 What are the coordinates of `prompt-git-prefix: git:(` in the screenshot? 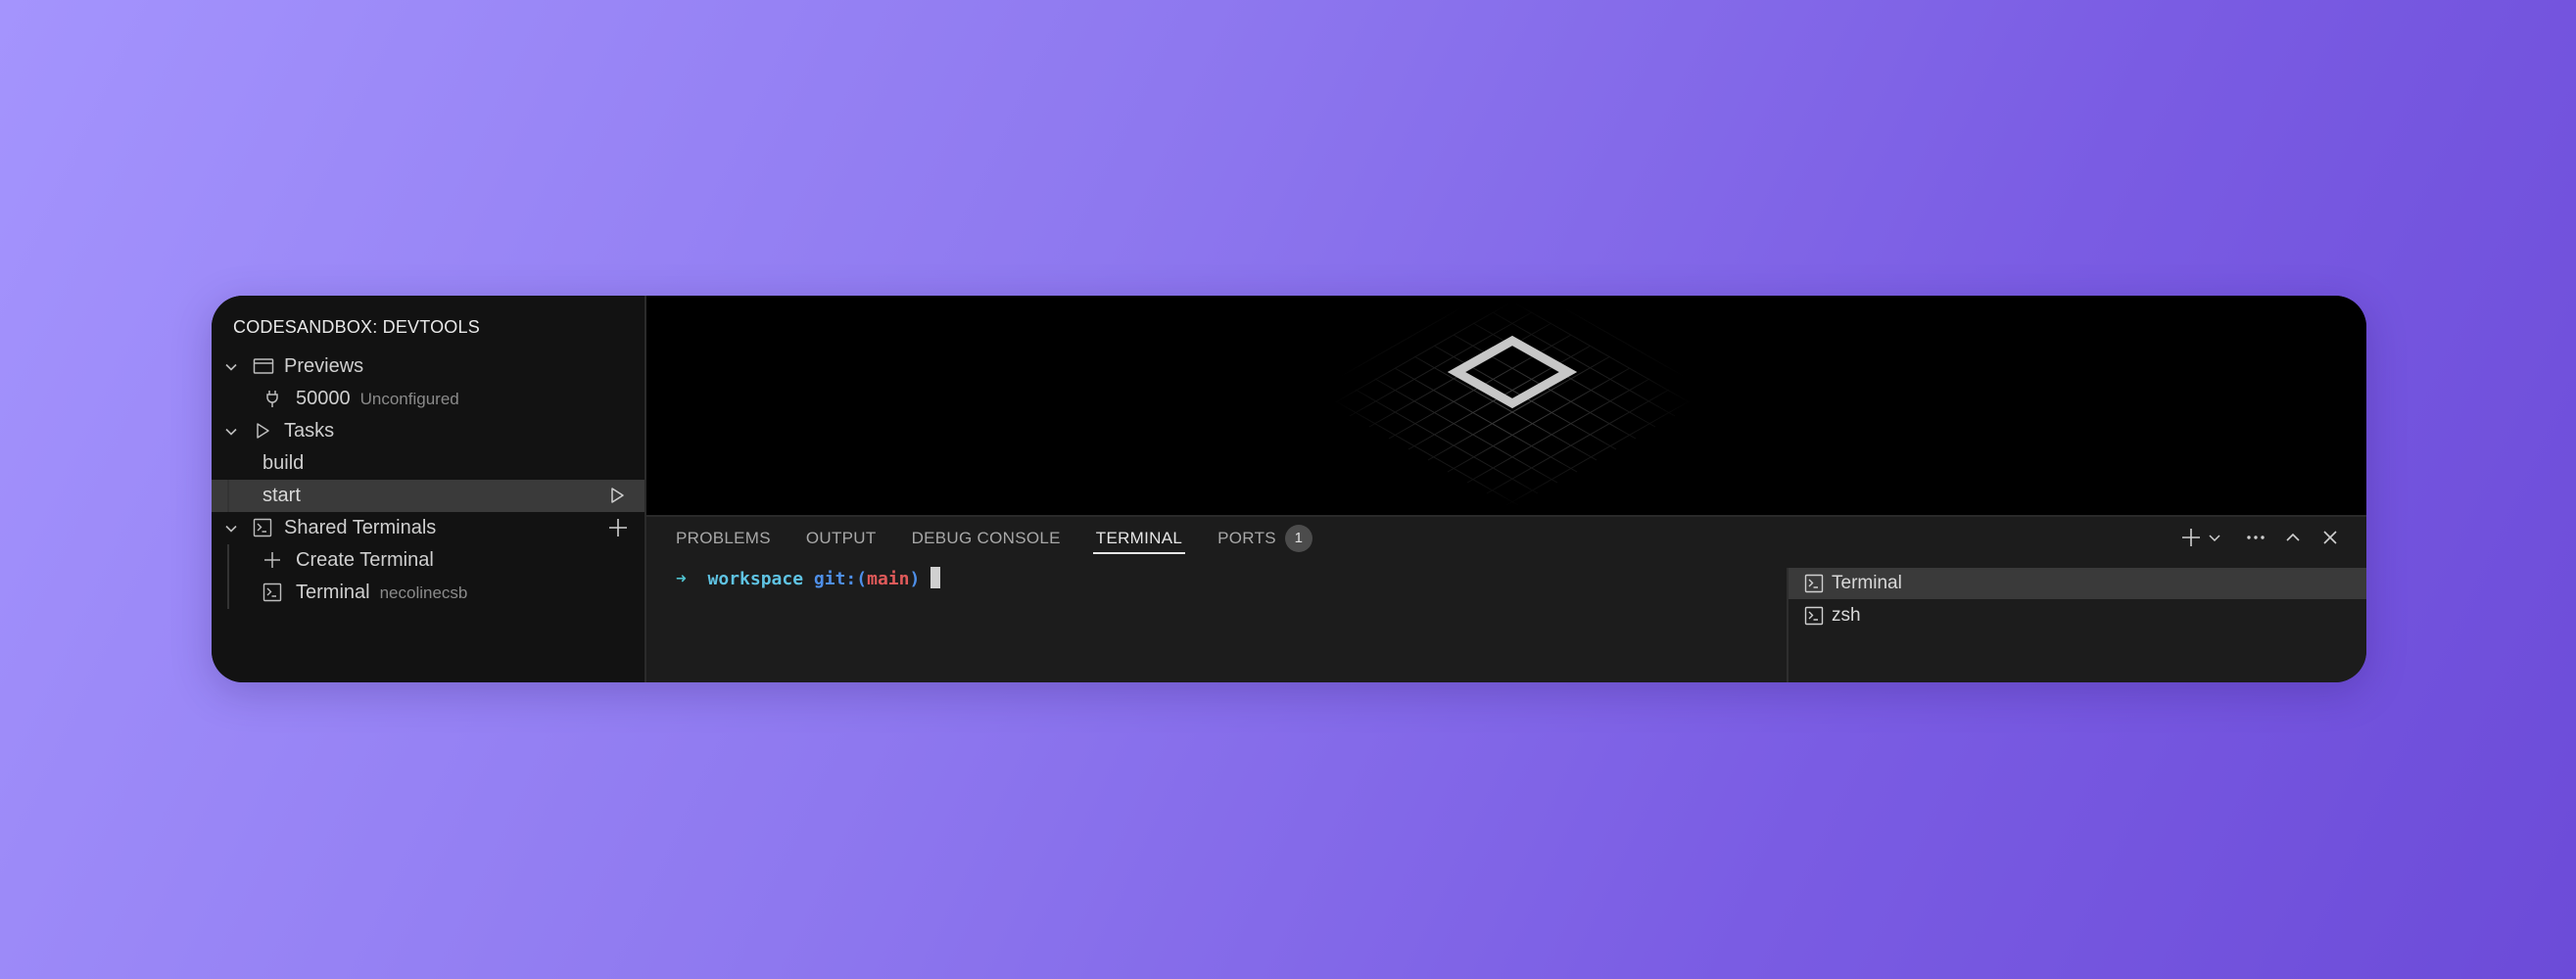 It's located at (841, 579).